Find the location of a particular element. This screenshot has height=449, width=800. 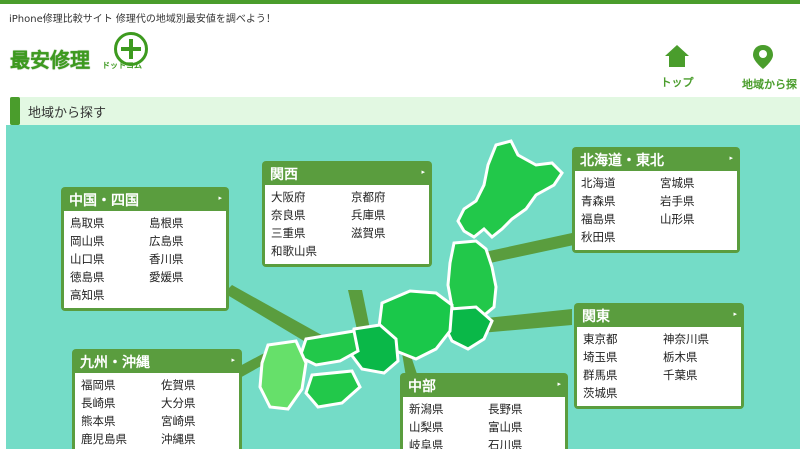

pref-link: 和歌山県 is located at coordinates (307, 251).